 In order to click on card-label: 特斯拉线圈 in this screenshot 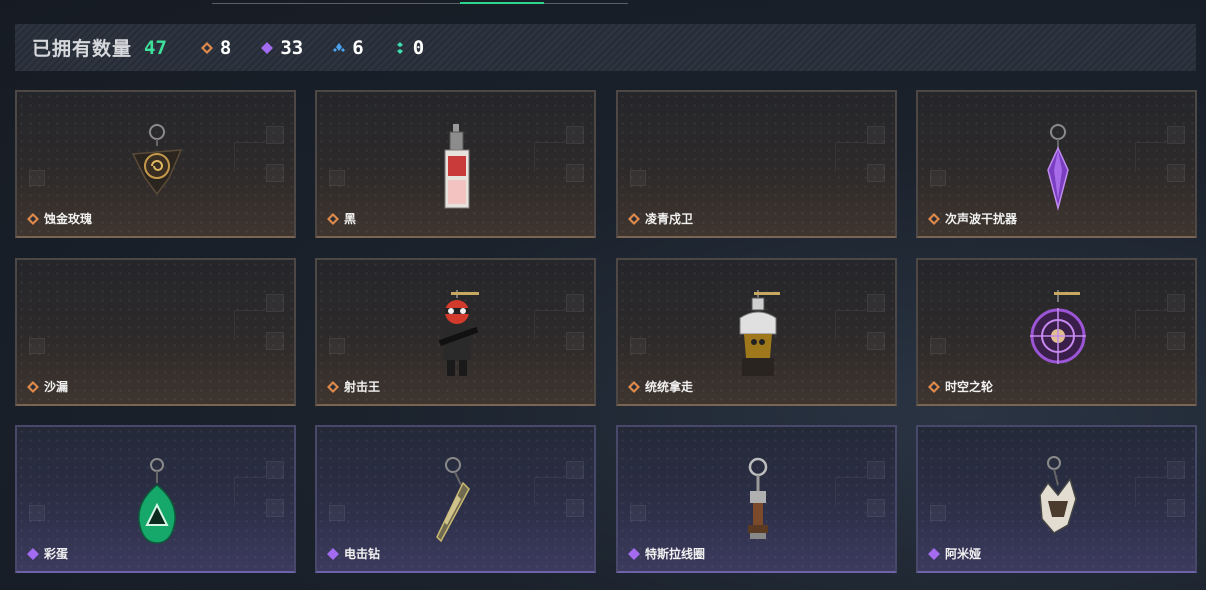, I will do `click(666, 553)`.